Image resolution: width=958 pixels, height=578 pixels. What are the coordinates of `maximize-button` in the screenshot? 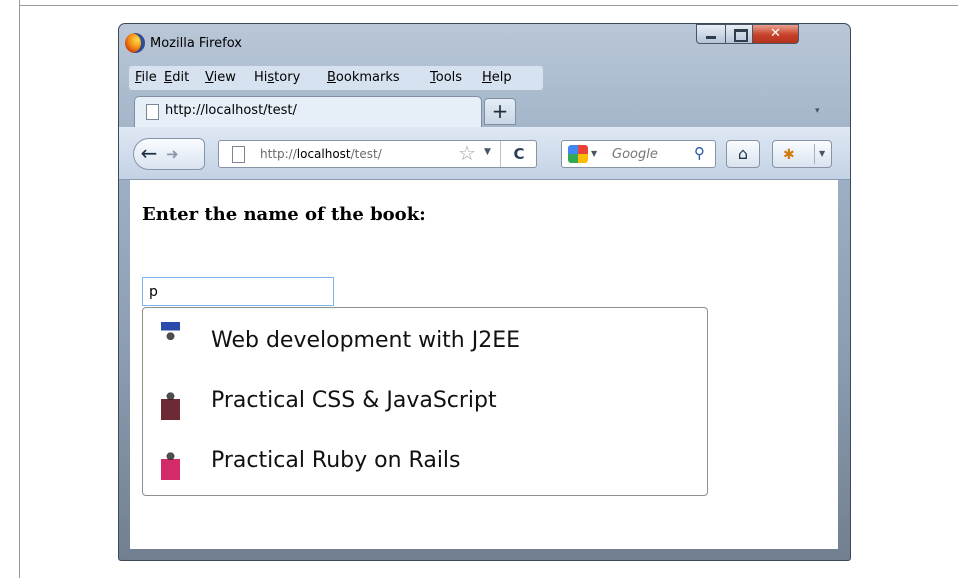 It's located at (739, 34).